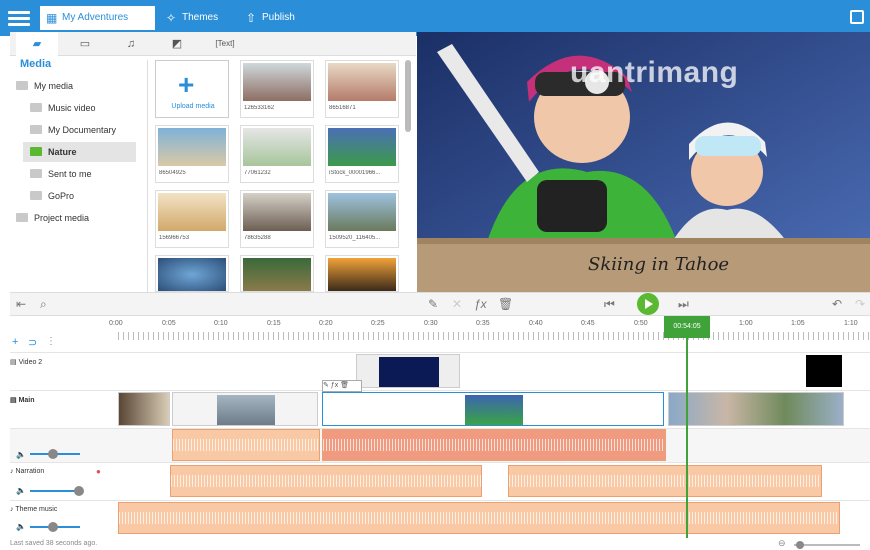  Describe the element at coordinates (659, 264) in the screenshot. I see `preview-caption: Skiing in Tahoe` at that location.